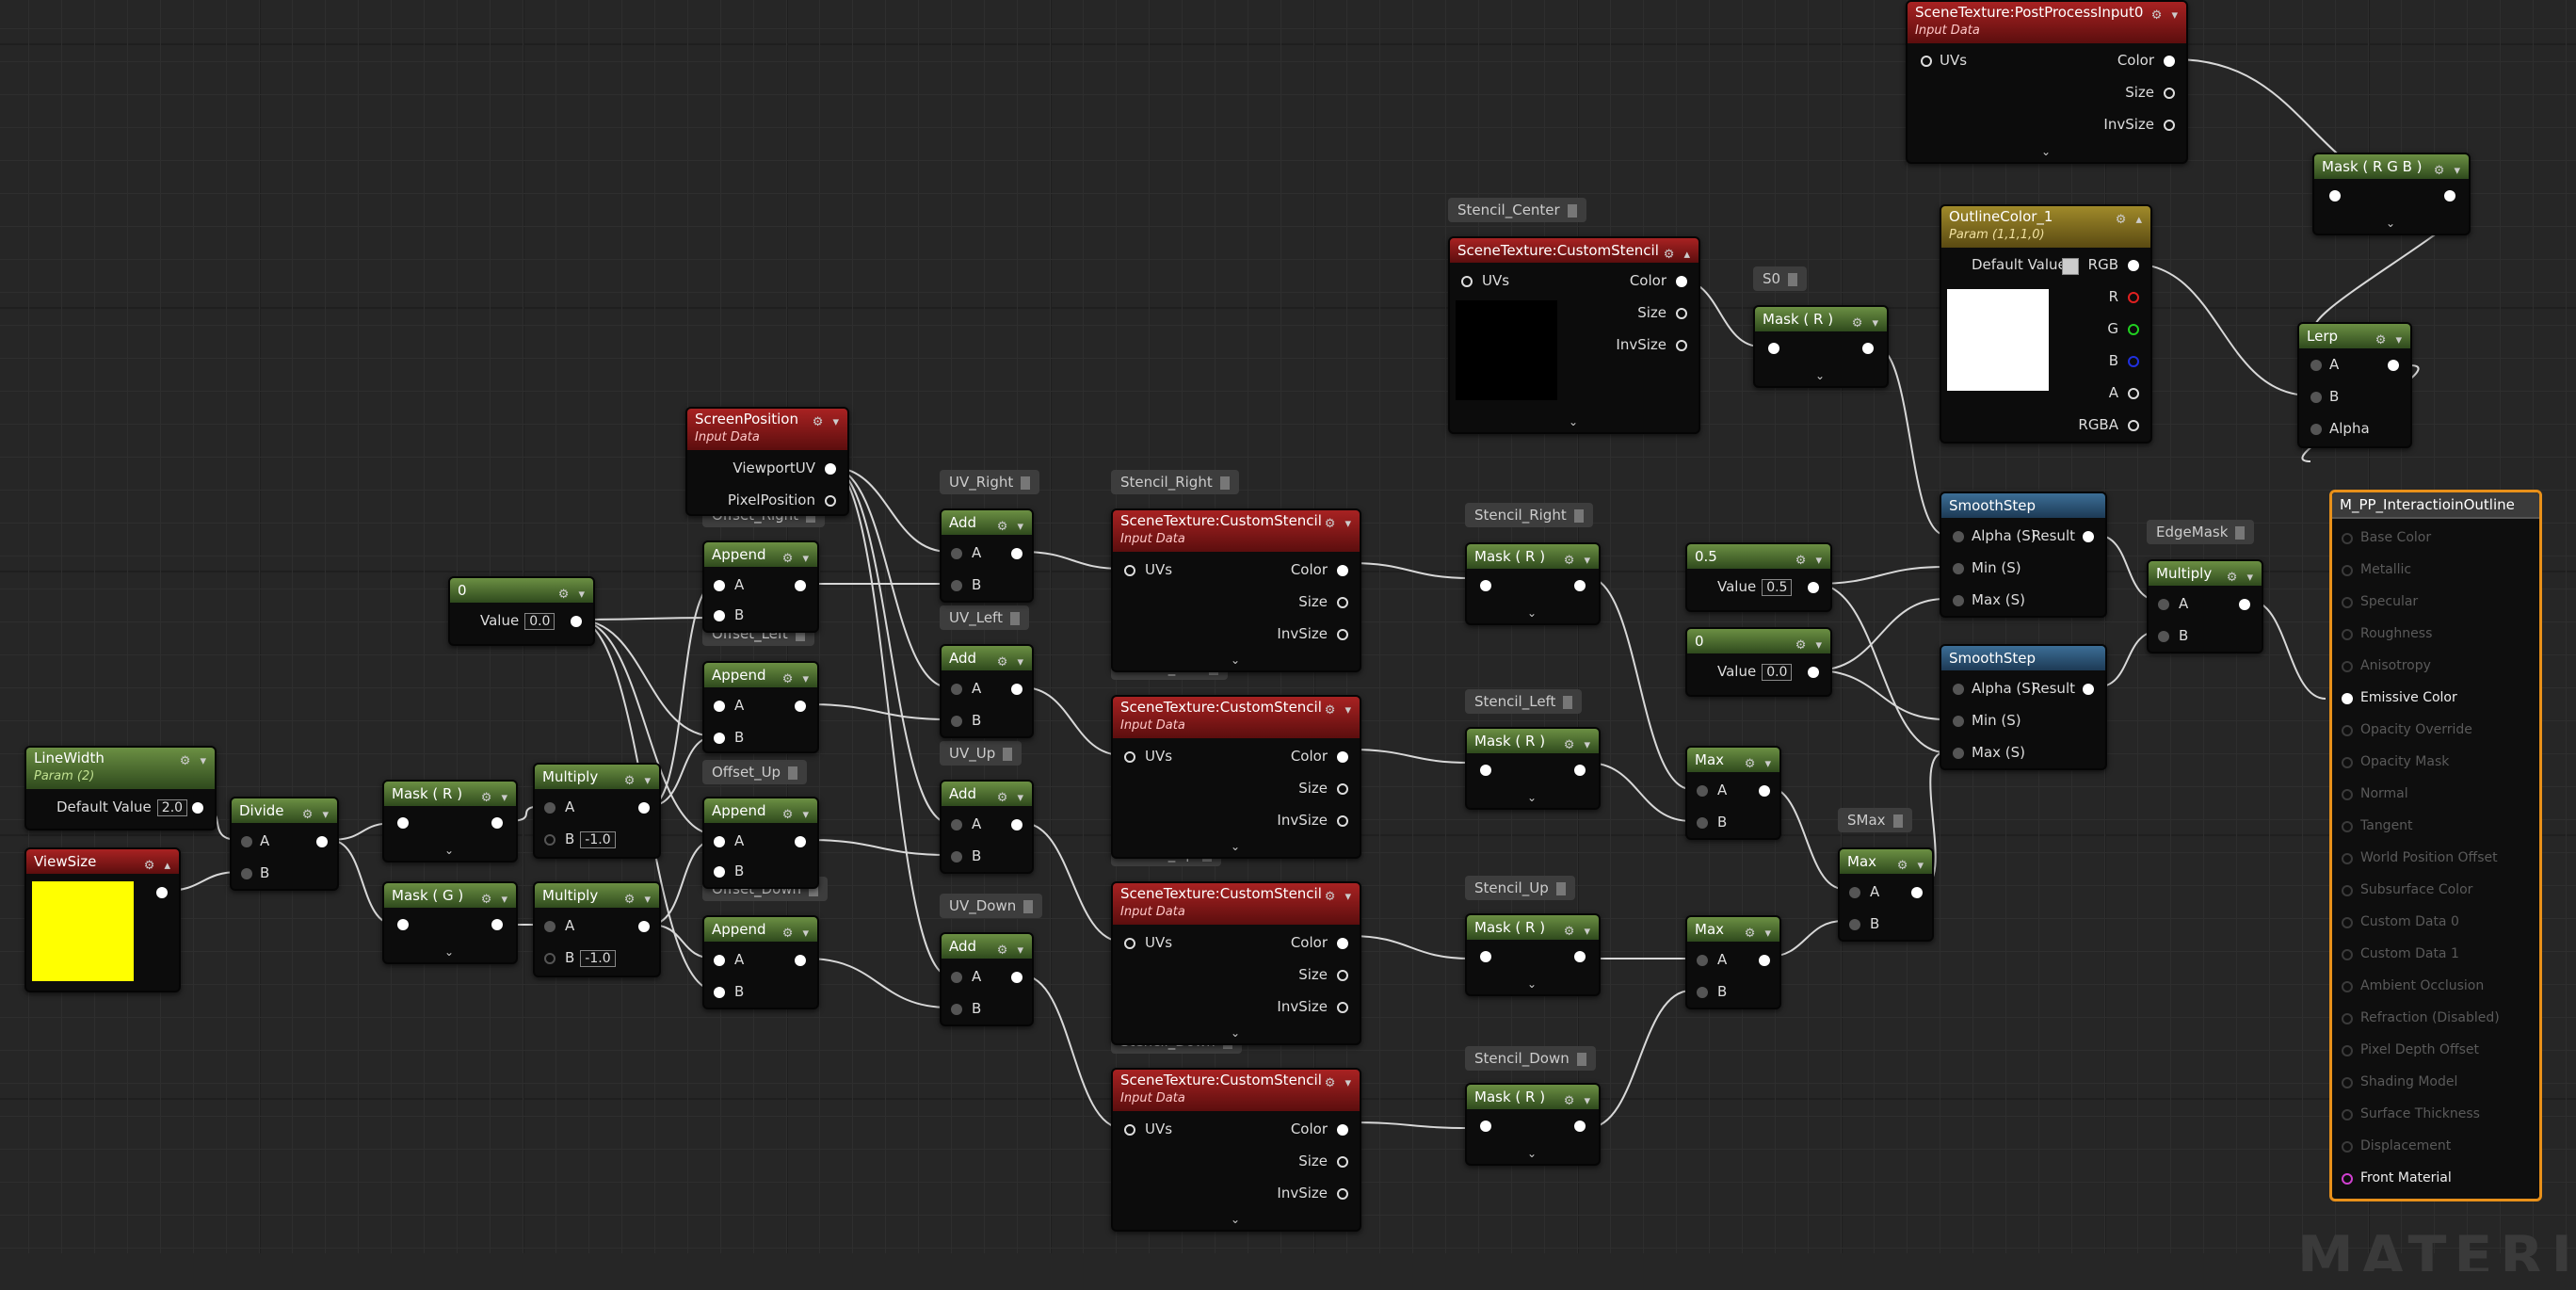 The height and width of the screenshot is (1290, 2576). What do you see at coordinates (991, 906) in the screenshot?
I see `comment-uv-down: UV_Down` at bounding box center [991, 906].